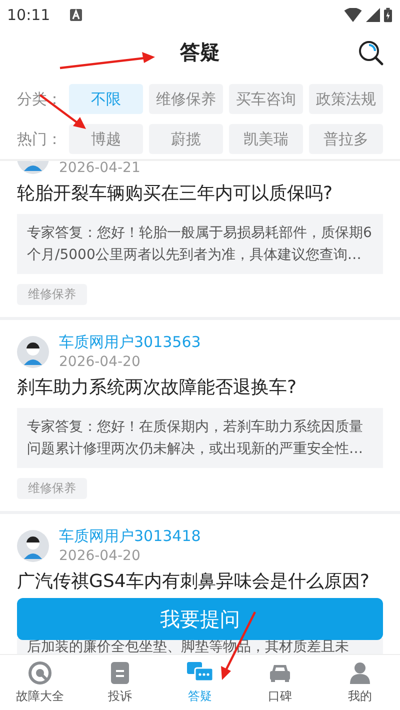 This screenshot has width=400, height=710. I want to click on battery-icon, so click(388, 15).